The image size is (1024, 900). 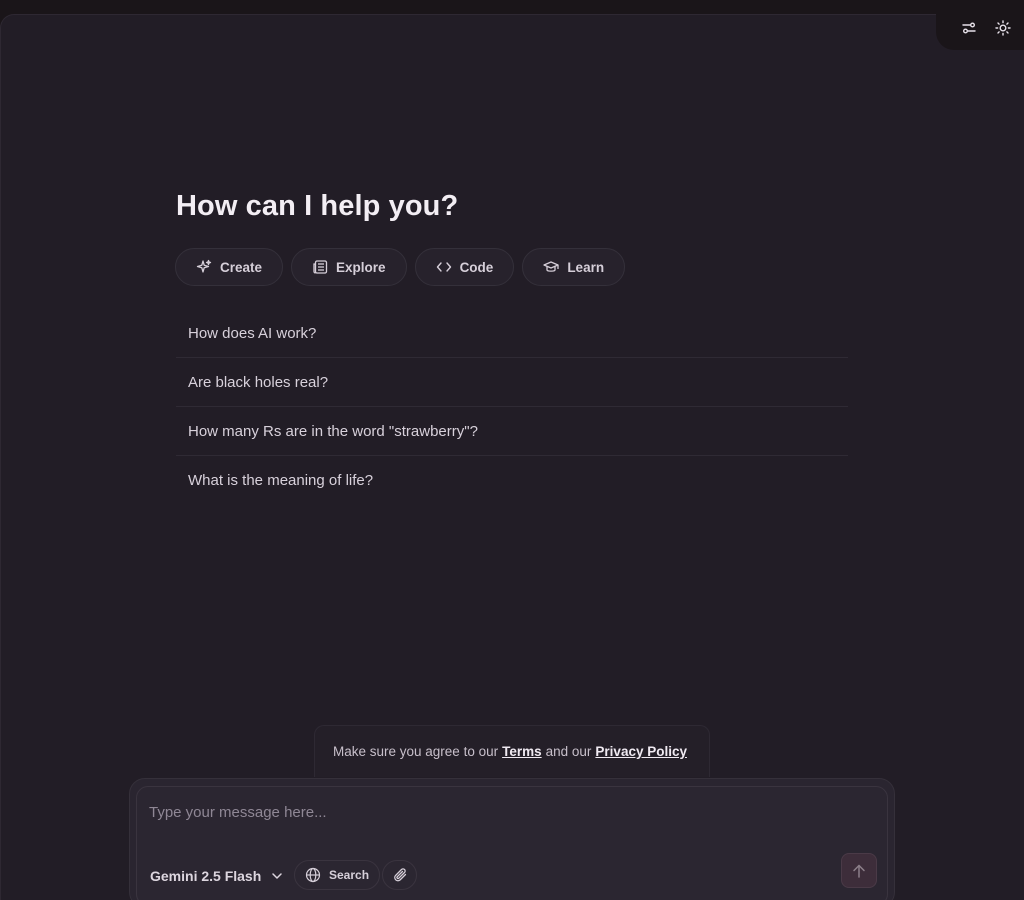 What do you see at coordinates (512, 7) in the screenshot?
I see `window-top-strip` at bounding box center [512, 7].